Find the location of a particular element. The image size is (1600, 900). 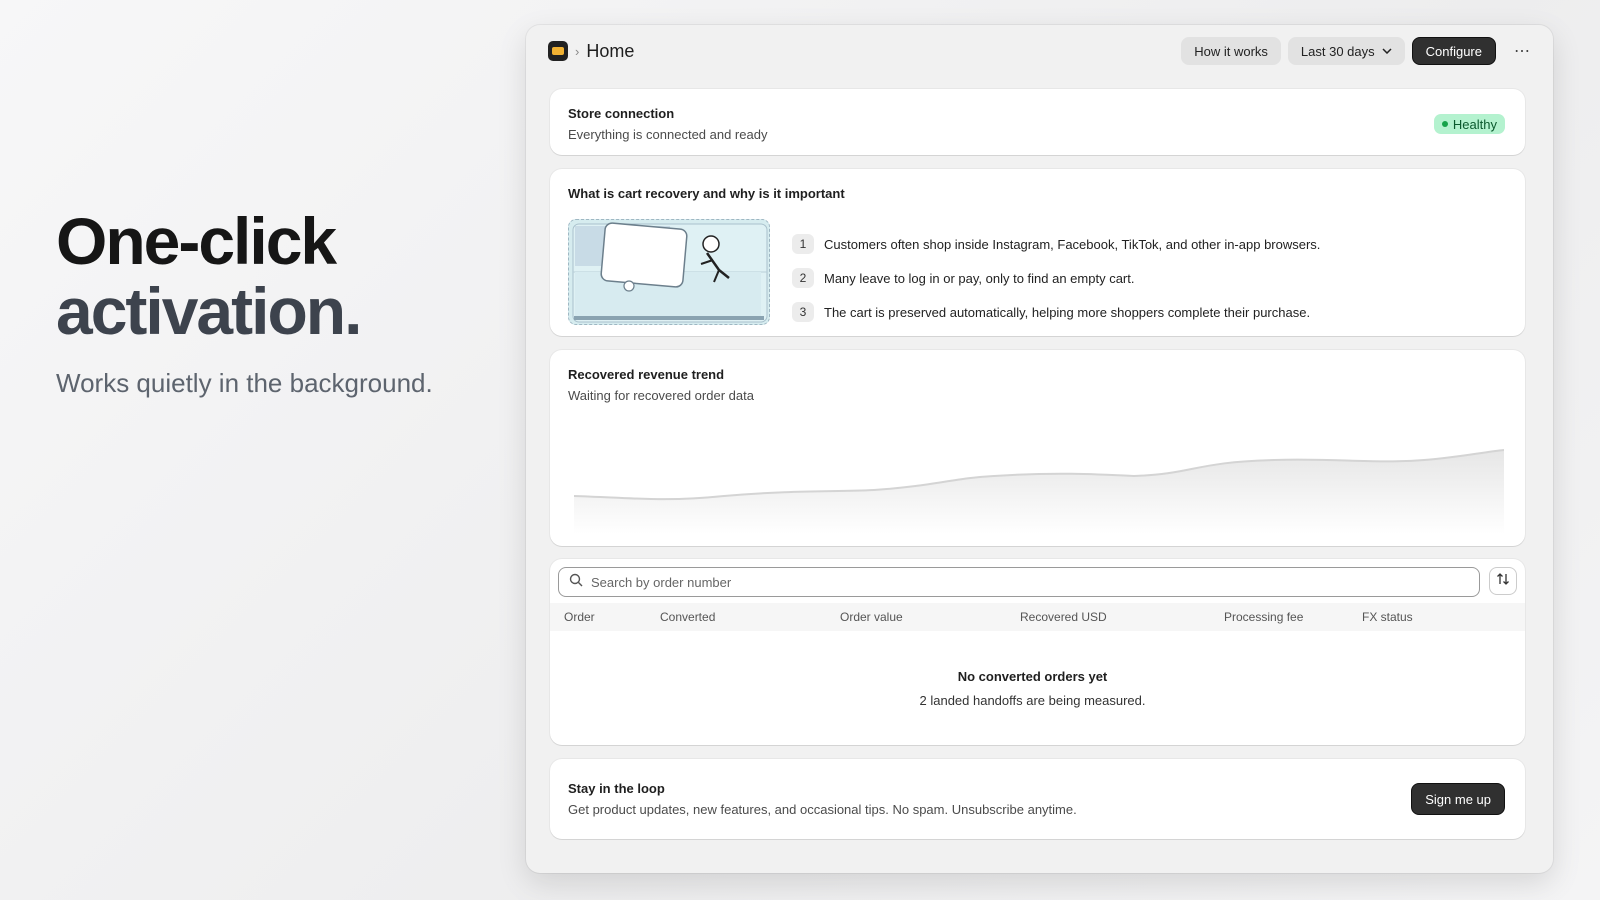

hero-subtitle: Works quietly in the background. is located at coordinates (244, 383).